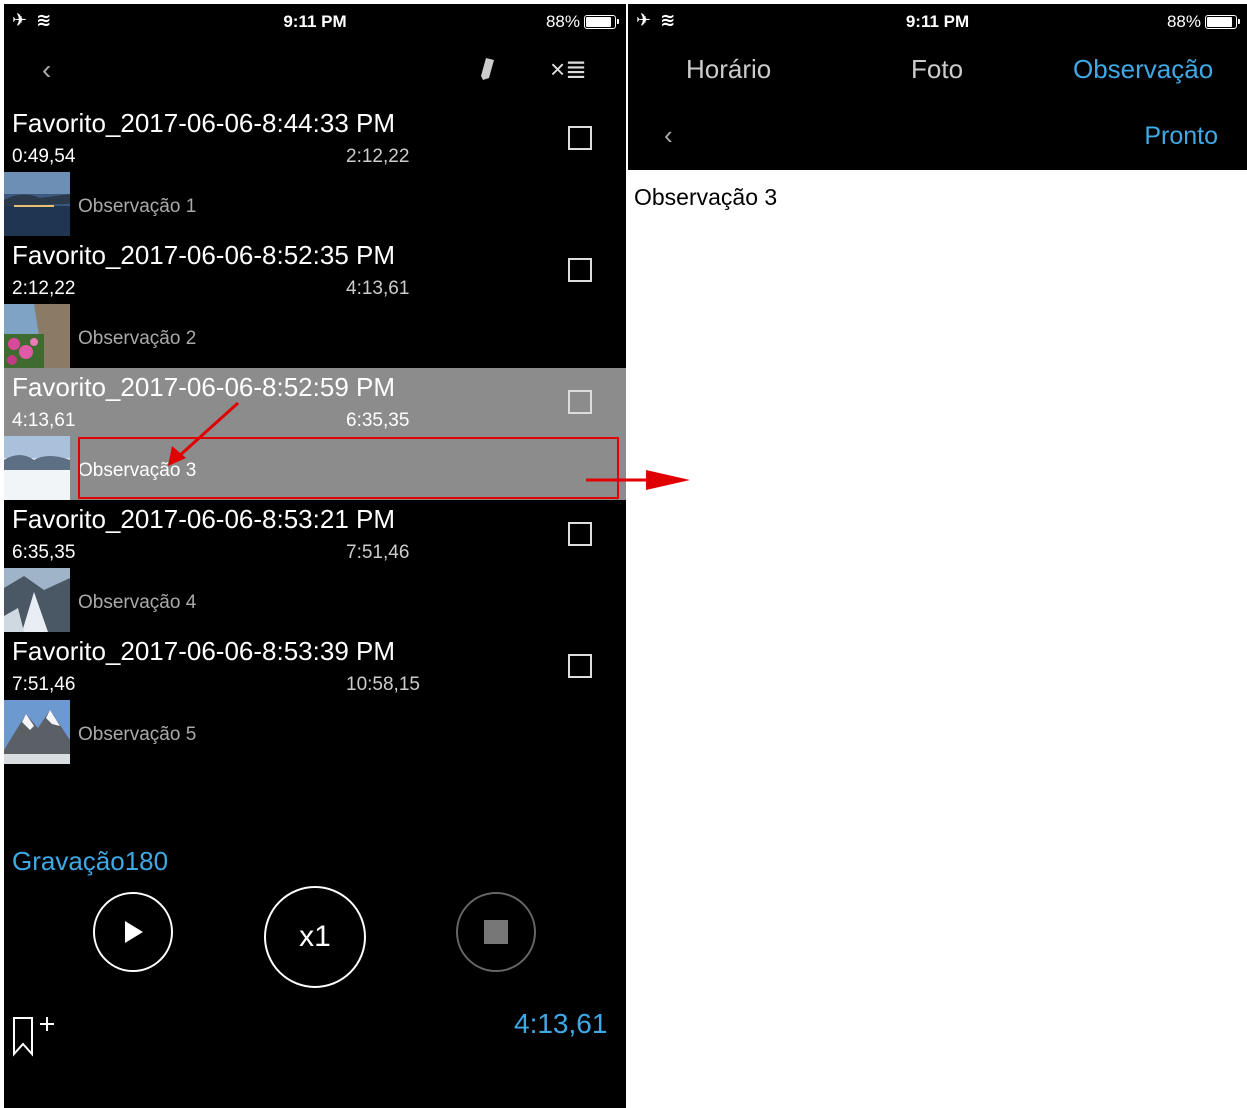  What do you see at coordinates (44, 684) in the screenshot?
I see `entry-start-time: 7:51,46` at bounding box center [44, 684].